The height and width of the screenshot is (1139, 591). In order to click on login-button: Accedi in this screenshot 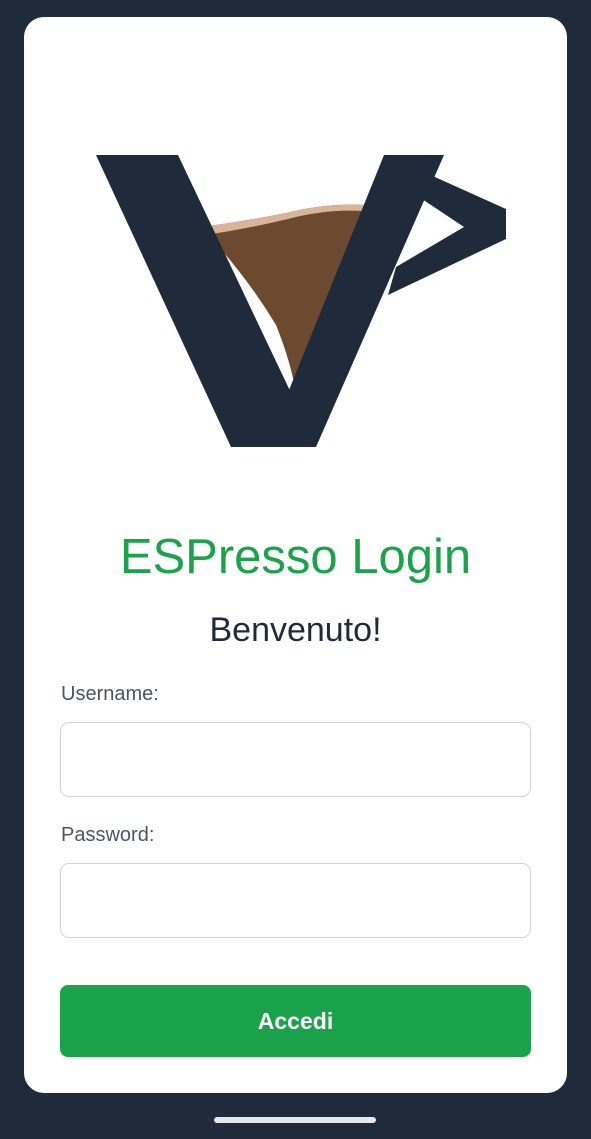, I will do `click(295, 1021)`.